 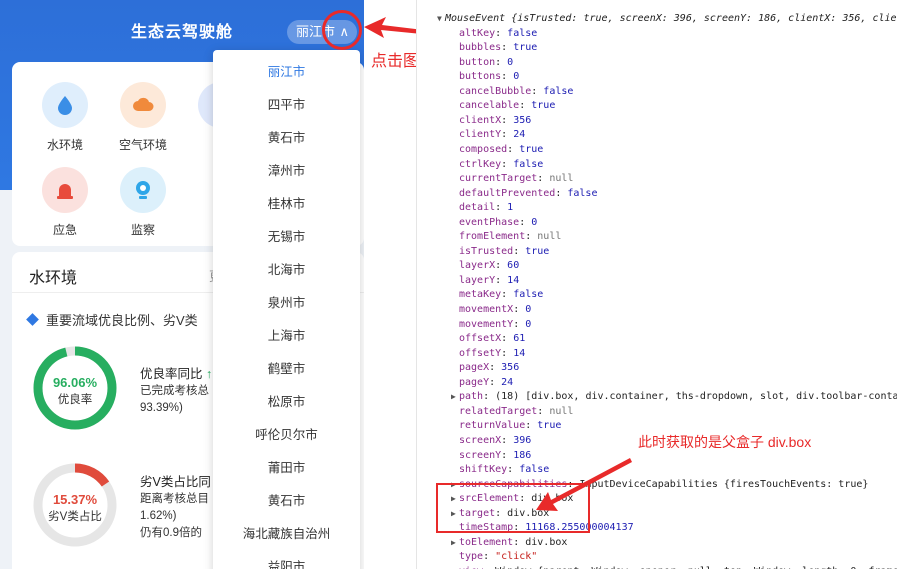 What do you see at coordinates (286, 435) in the screenshot?
I see `dropdown-option: 呼伦贝尔市` at bounding box center [286, 435].